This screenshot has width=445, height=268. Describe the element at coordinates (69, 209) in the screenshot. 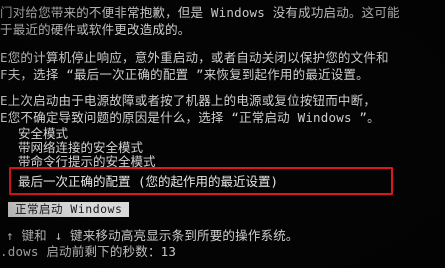

I see `menu-item-start-normally: 正常启动 Windows` at that location.